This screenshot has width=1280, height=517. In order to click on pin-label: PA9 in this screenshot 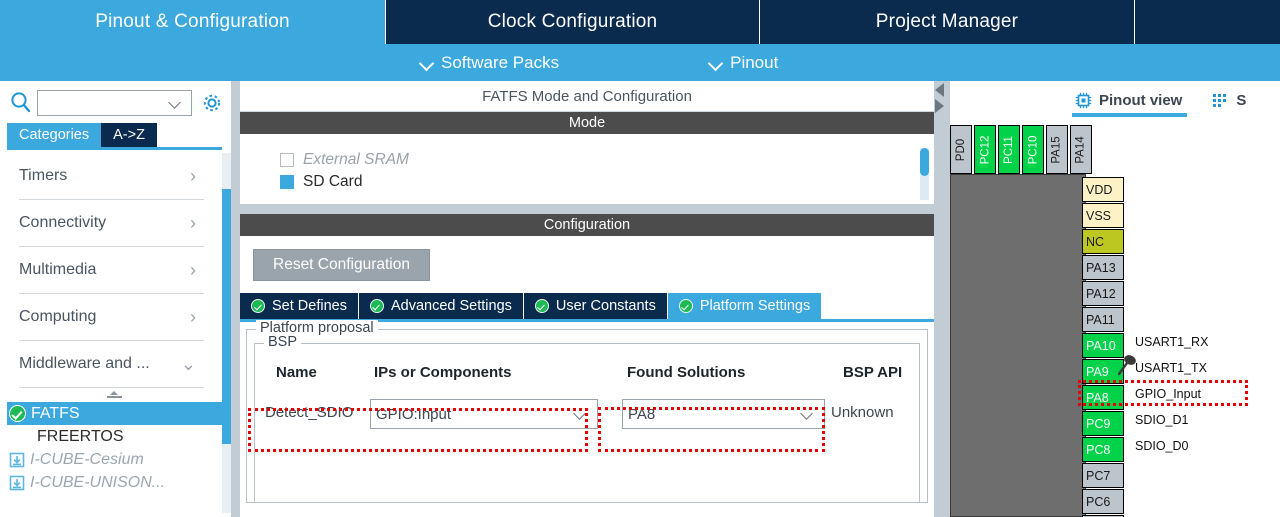, I will do `click(1097, 371)`.